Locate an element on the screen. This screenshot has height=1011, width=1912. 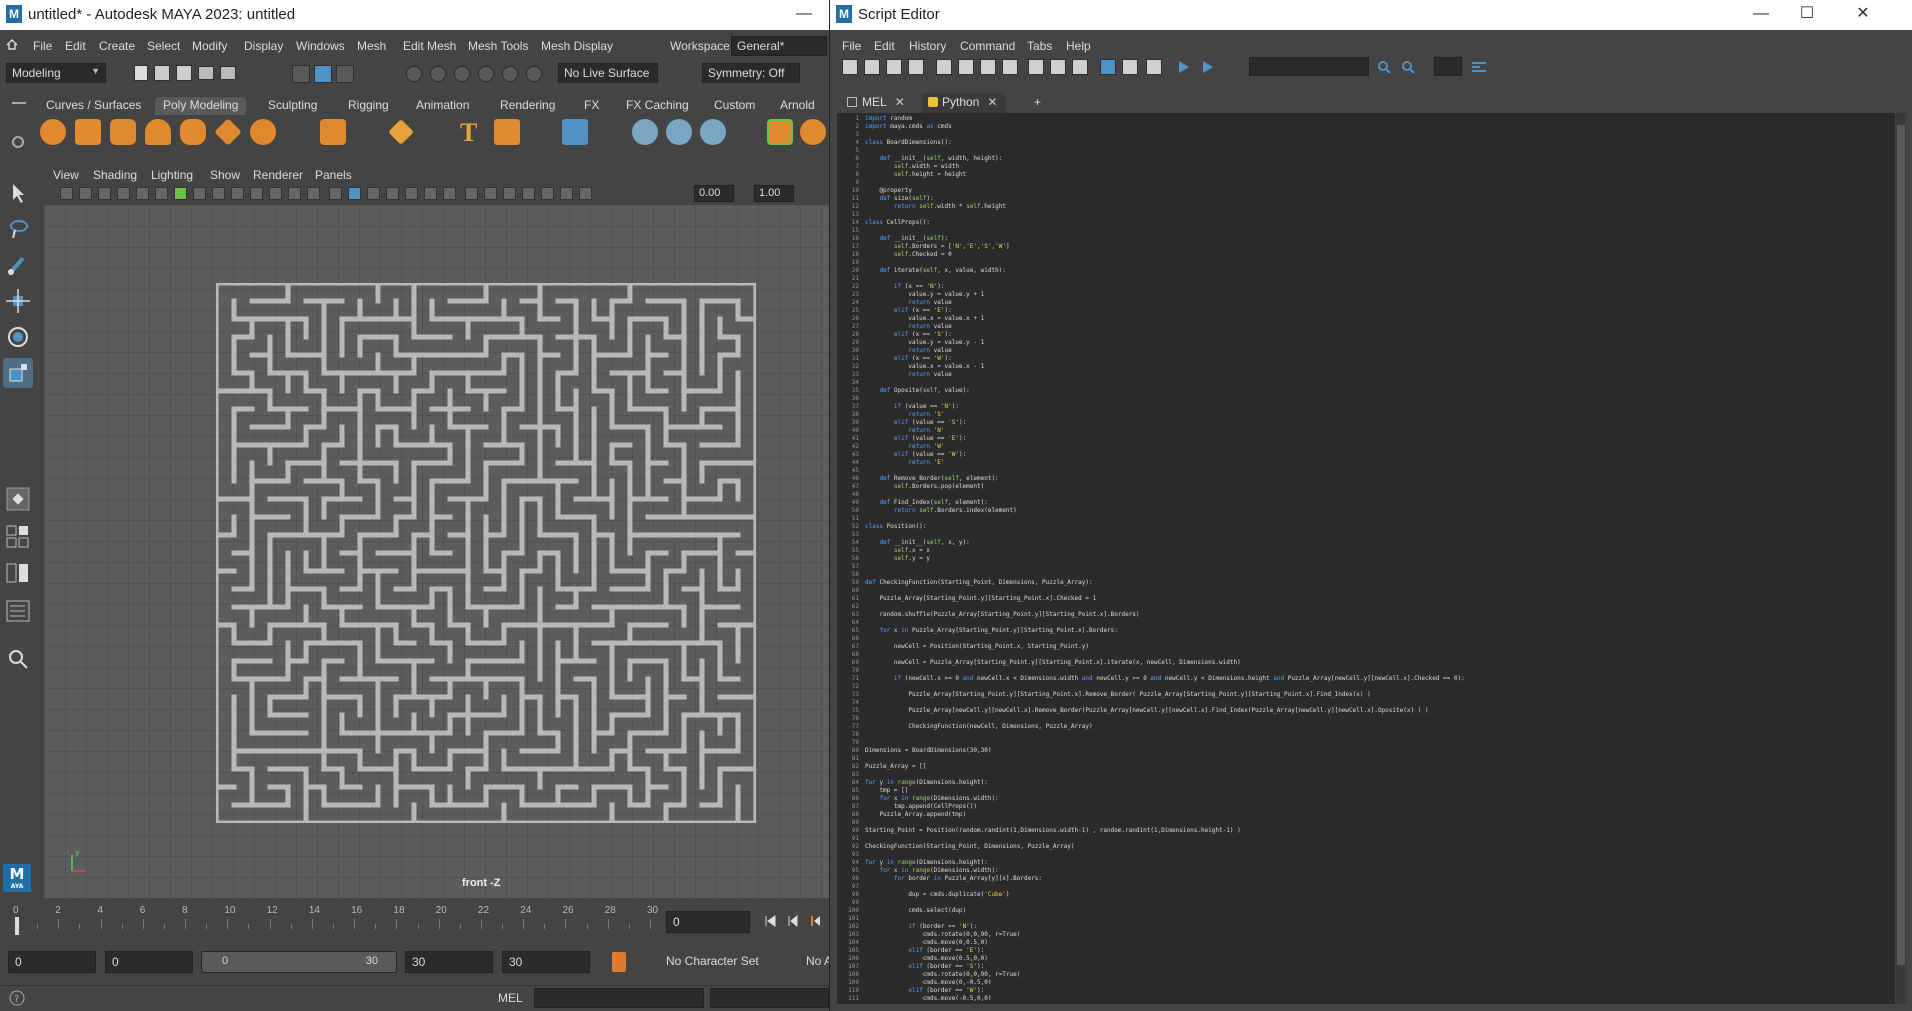
se-menu-edit: Edit is located at coordinates (884, 46).